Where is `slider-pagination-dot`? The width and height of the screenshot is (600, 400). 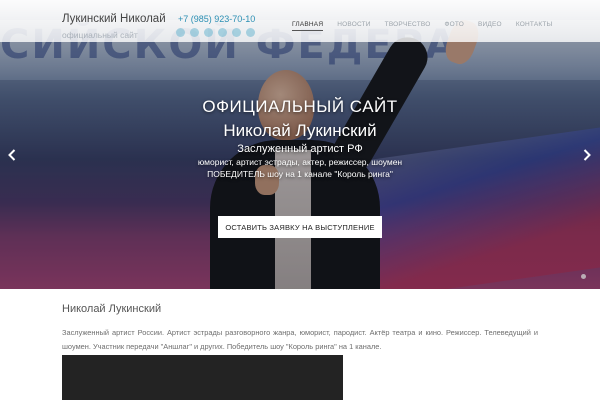 slider-pagination-dot is located at coordinates (583, 276).